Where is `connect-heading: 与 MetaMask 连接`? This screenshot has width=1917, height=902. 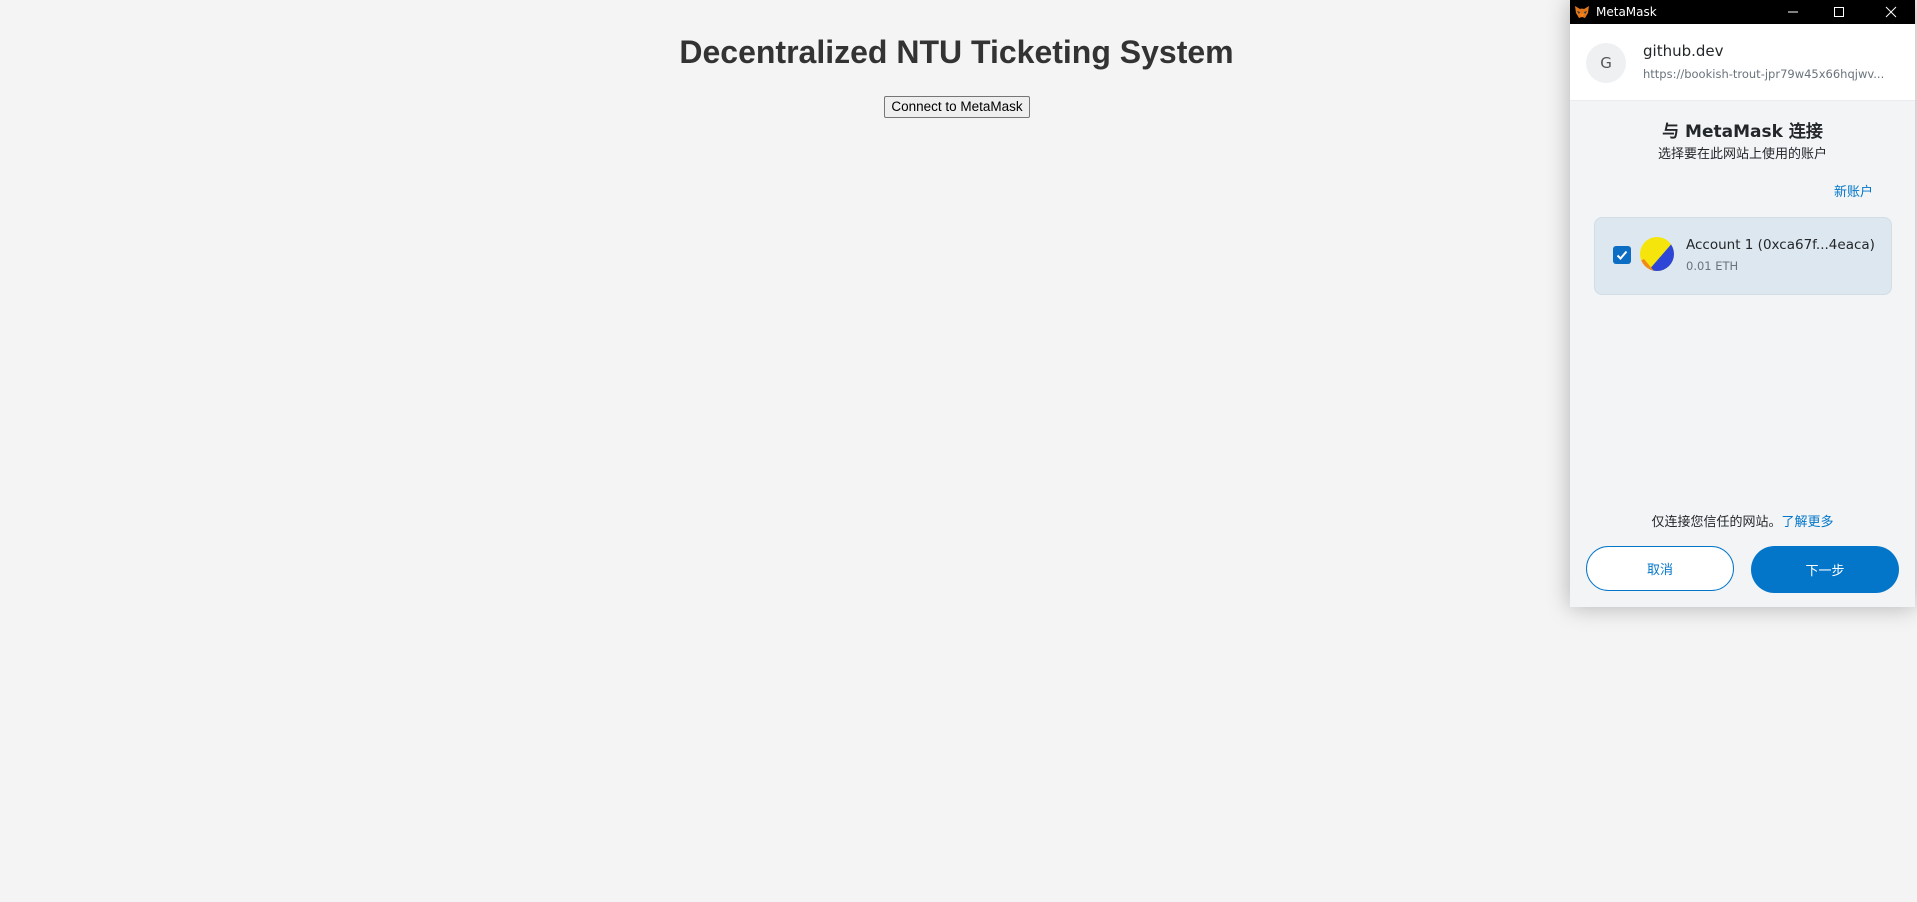 connect-heading: 与 MetaMask 连接 is located at coordinates (1742, 132).